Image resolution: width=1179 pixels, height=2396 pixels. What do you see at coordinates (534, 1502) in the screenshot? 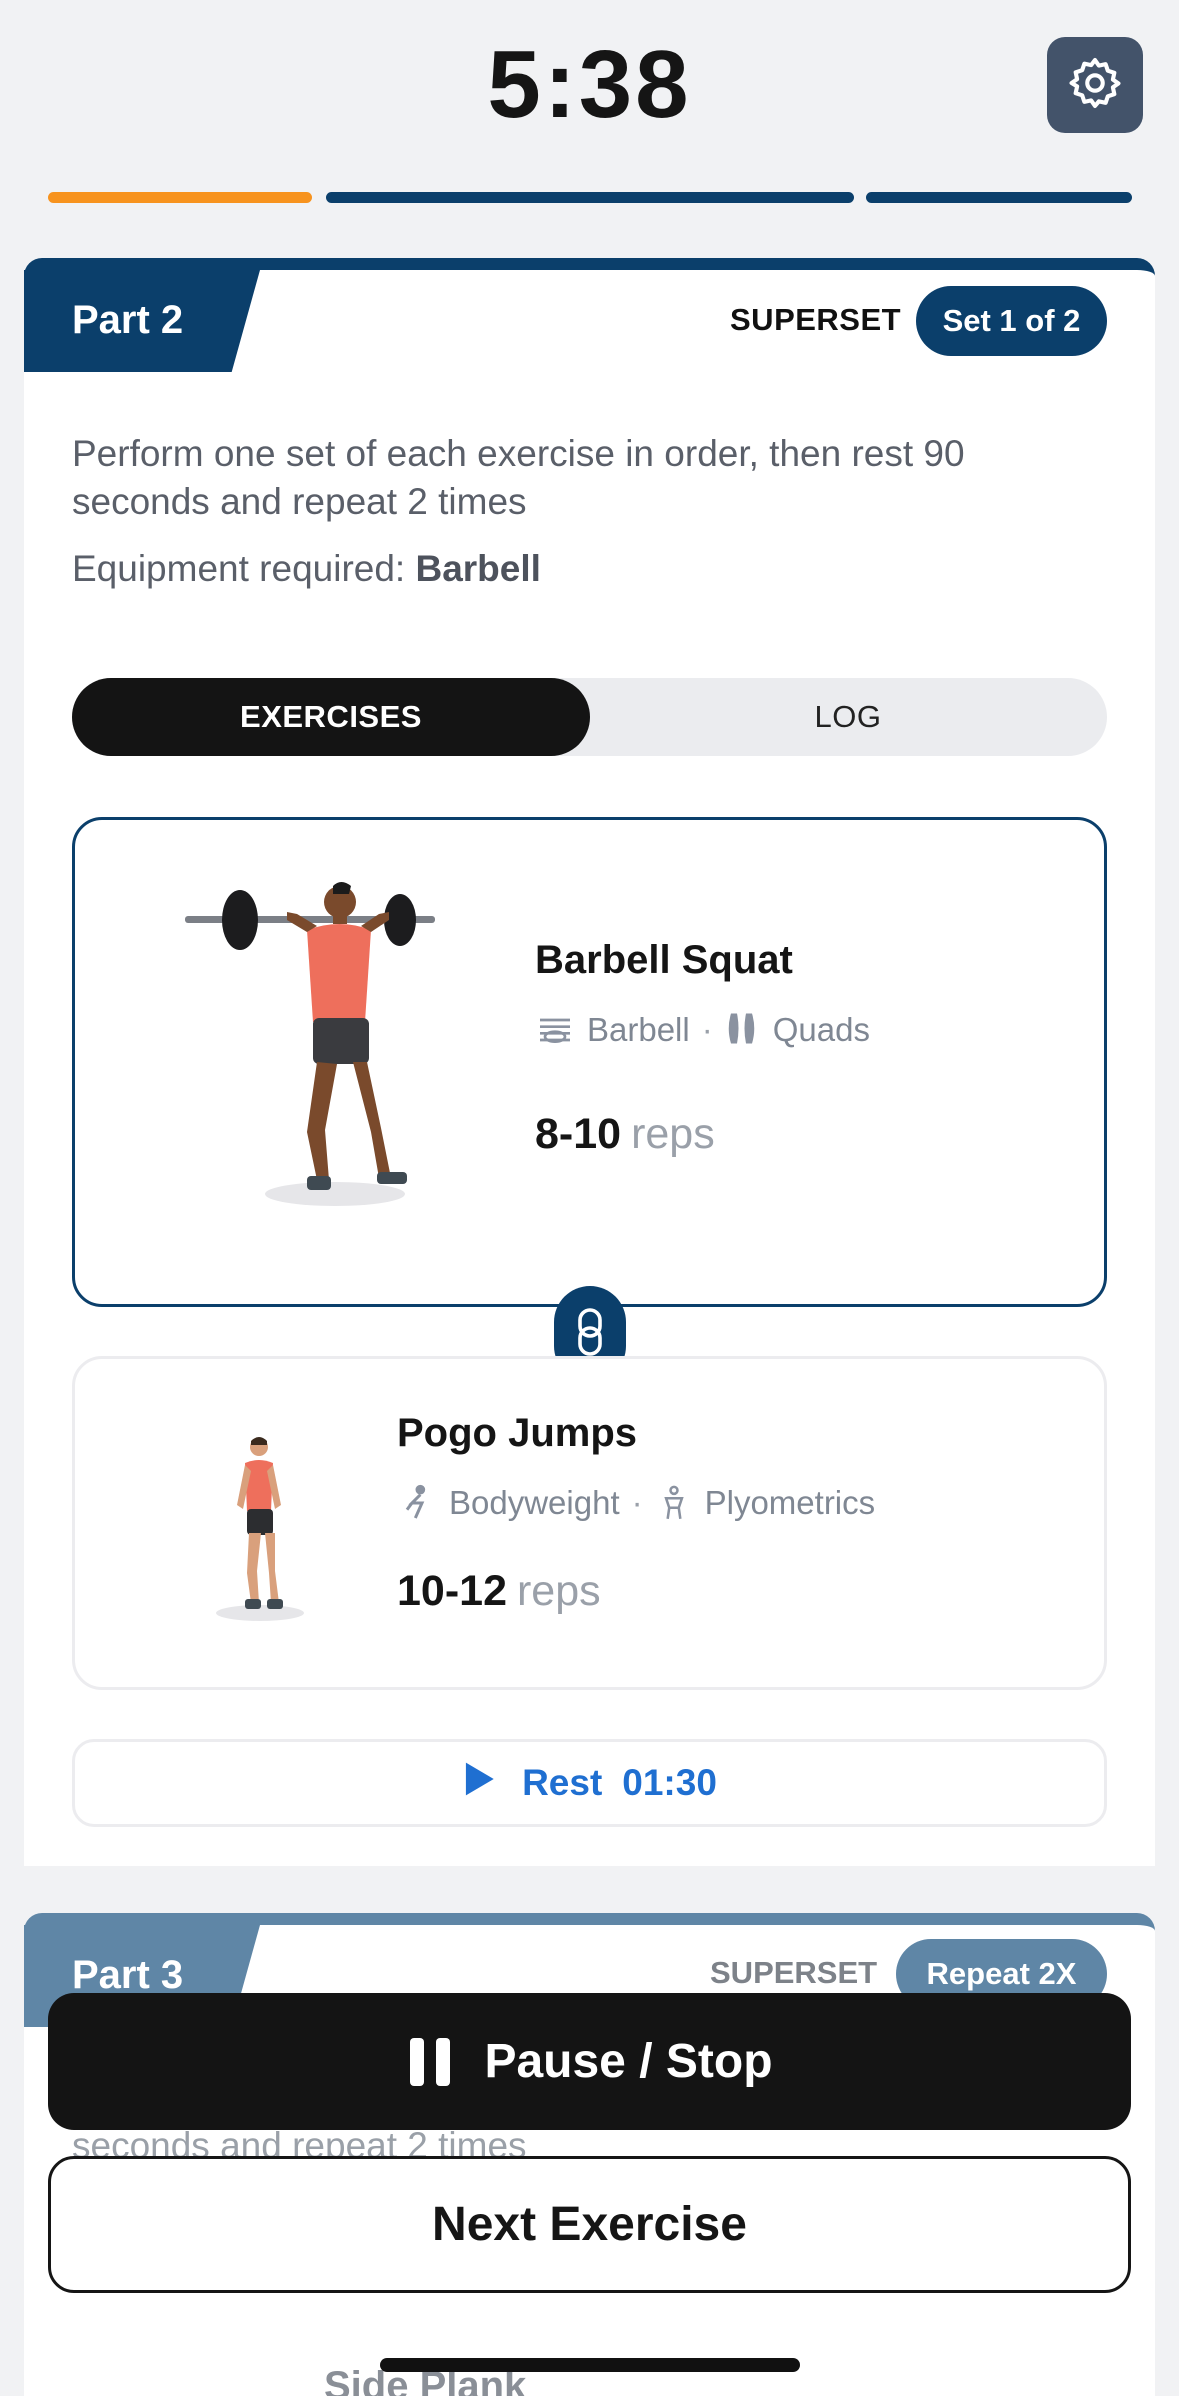
I see `exercise-equipment: Bodyweight` at bounding box center [534, 1502].